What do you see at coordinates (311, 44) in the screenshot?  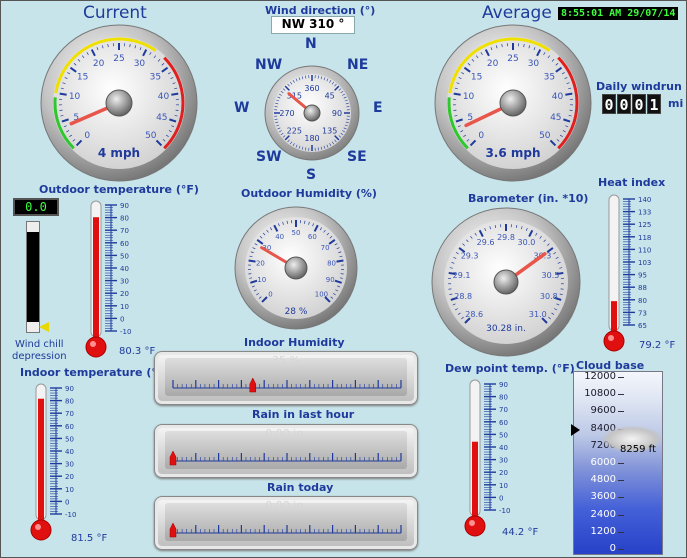 I see `compass-n: N` at bounding box center [311, 44].